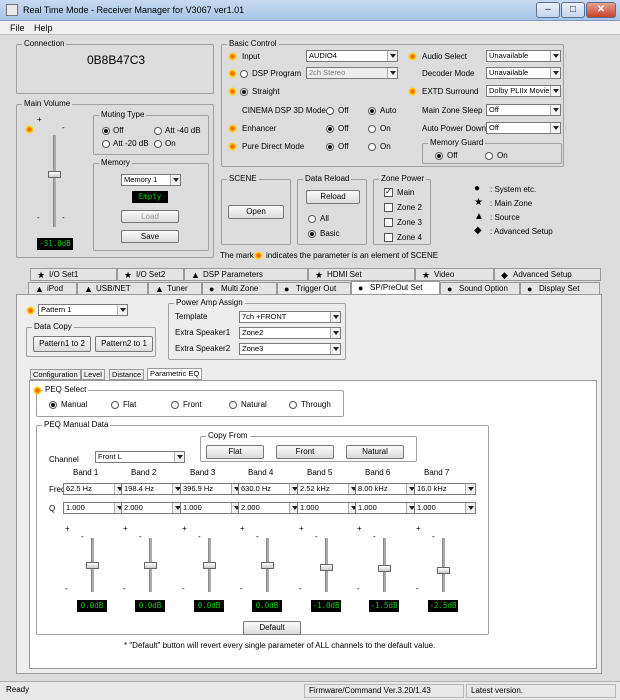 The width and height of the screenshot is (620, 700). Describe the element at coordinates (388, 207) in the screenshot. I see `zone2-checkbox` at that location.